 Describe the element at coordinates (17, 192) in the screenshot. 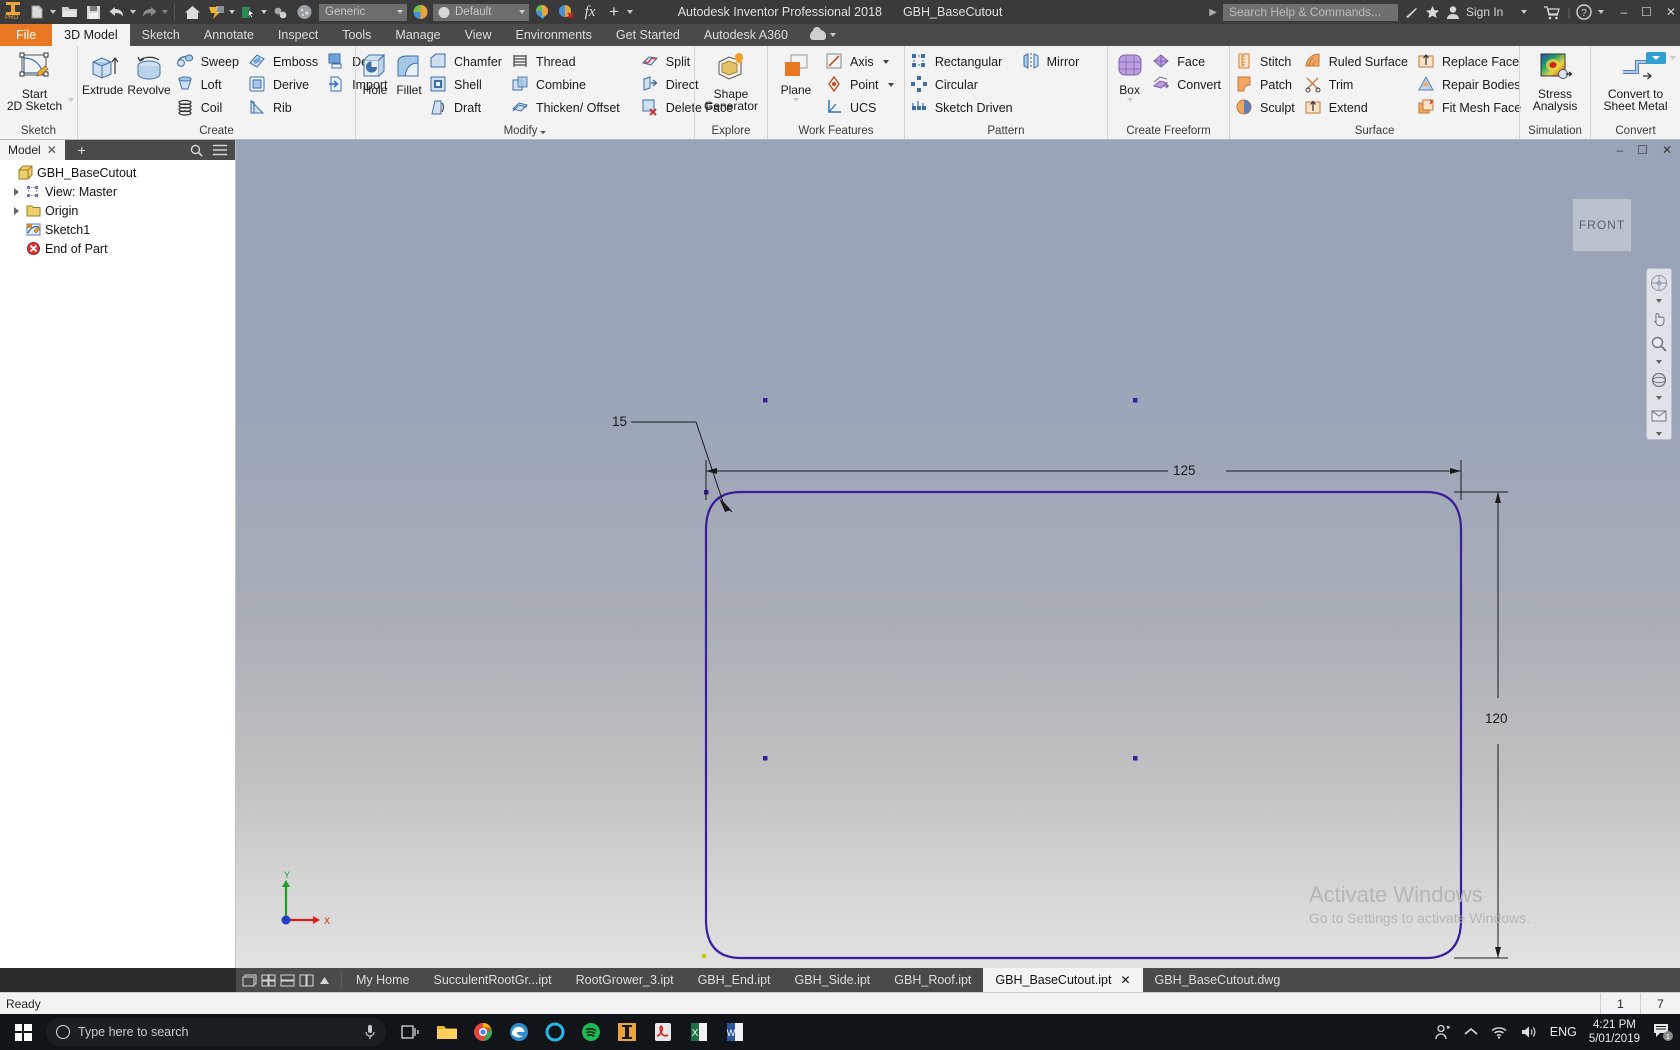

I see `chevron-right-icon` at that location.